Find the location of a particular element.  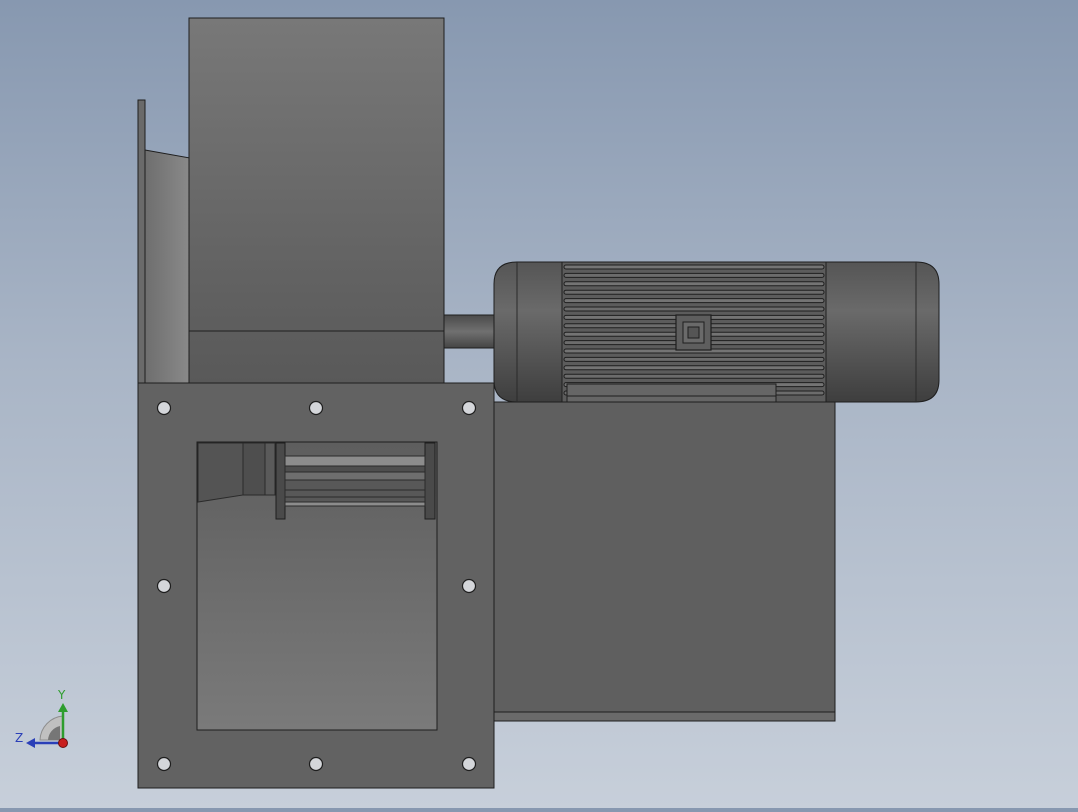

motor-front-cap is located at coordinates (528, 332).